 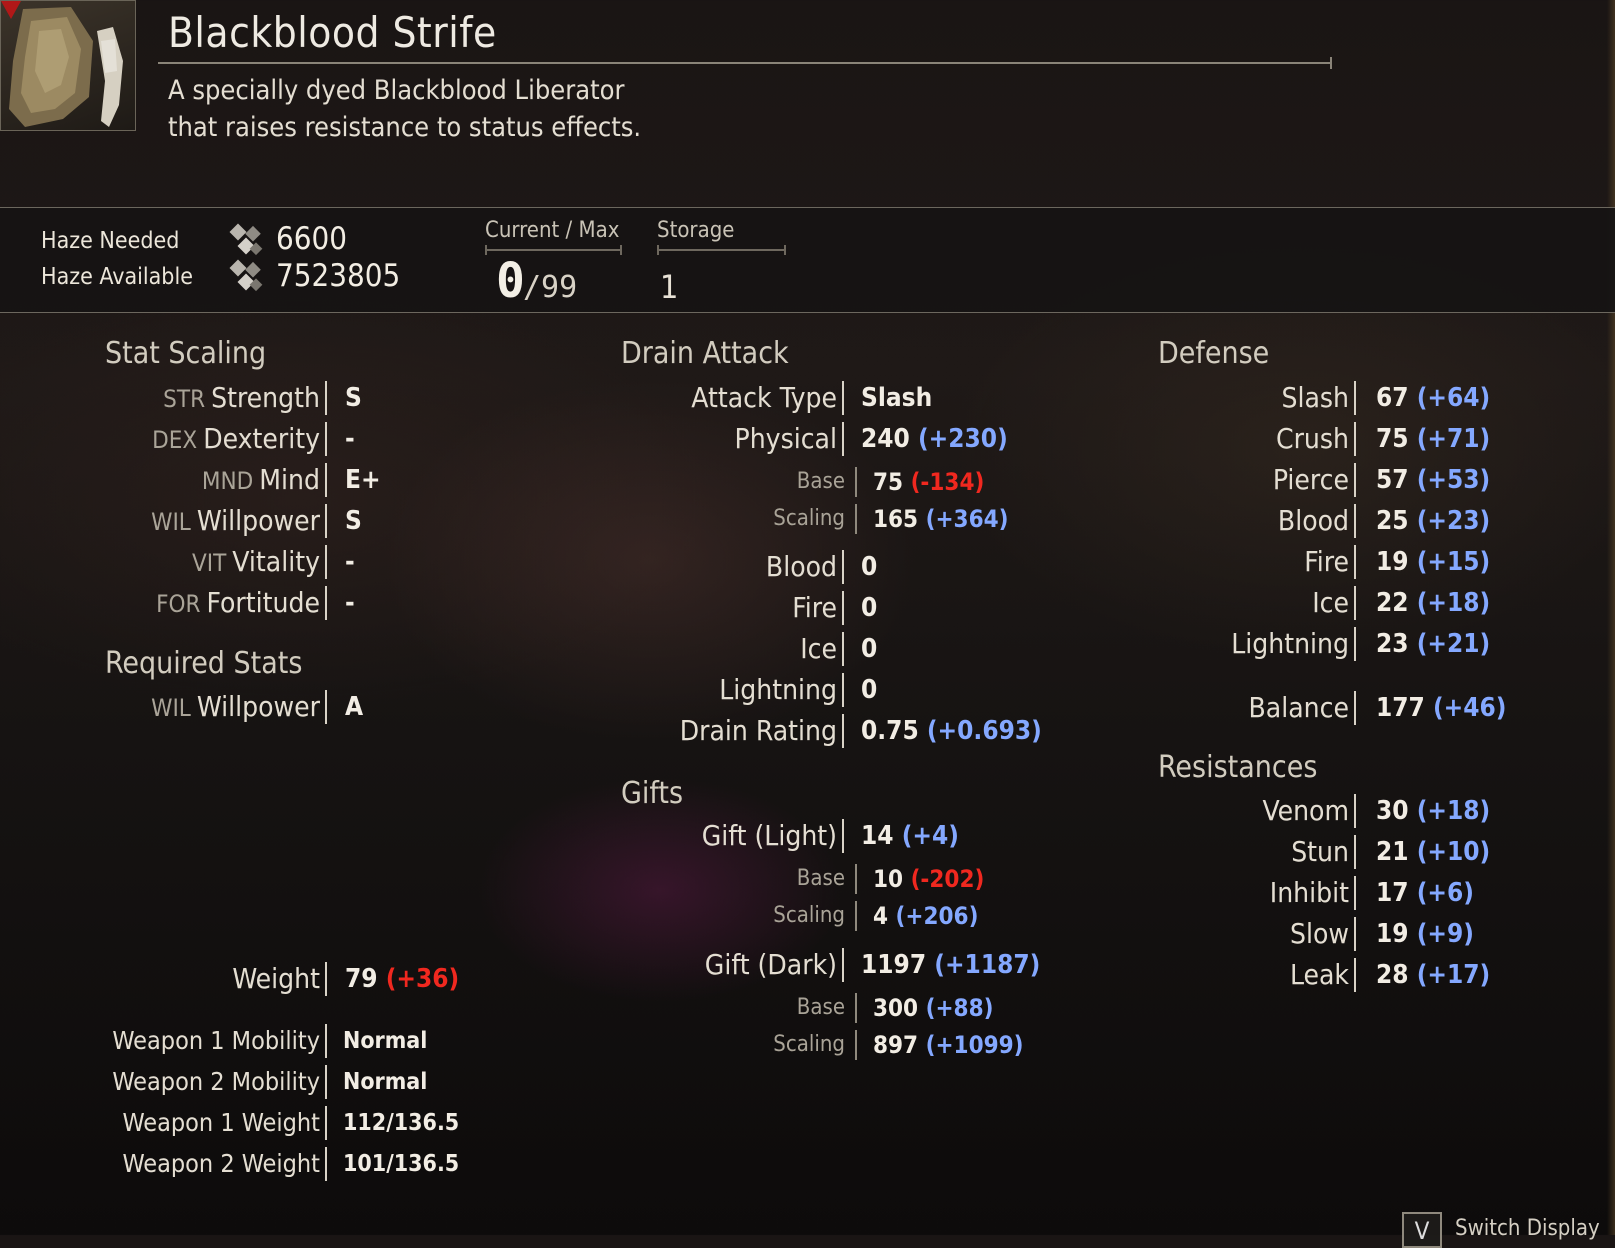 What do you see at coordinates (896, 1045) in the screenshot?
I see `scaling-value: 897` at bounding box center [896, 1045].